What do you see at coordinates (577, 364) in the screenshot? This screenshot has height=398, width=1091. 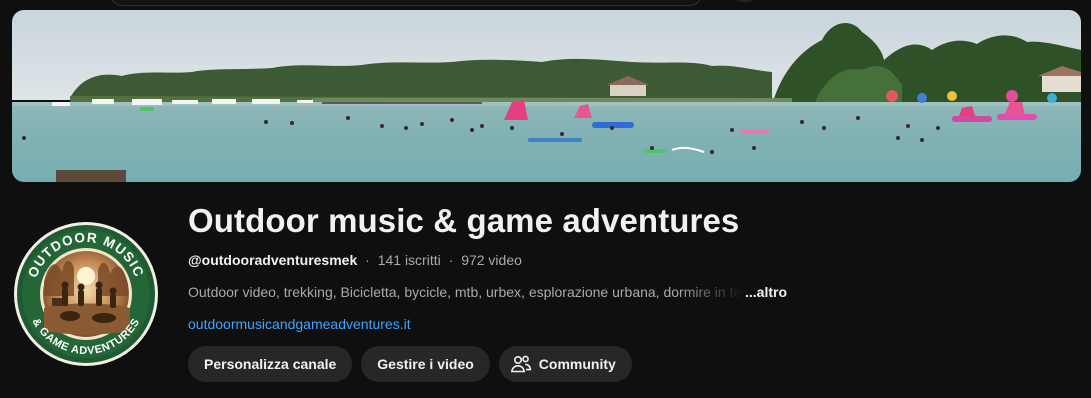 I see `community-label: Community` at bounding box center [577, 364].